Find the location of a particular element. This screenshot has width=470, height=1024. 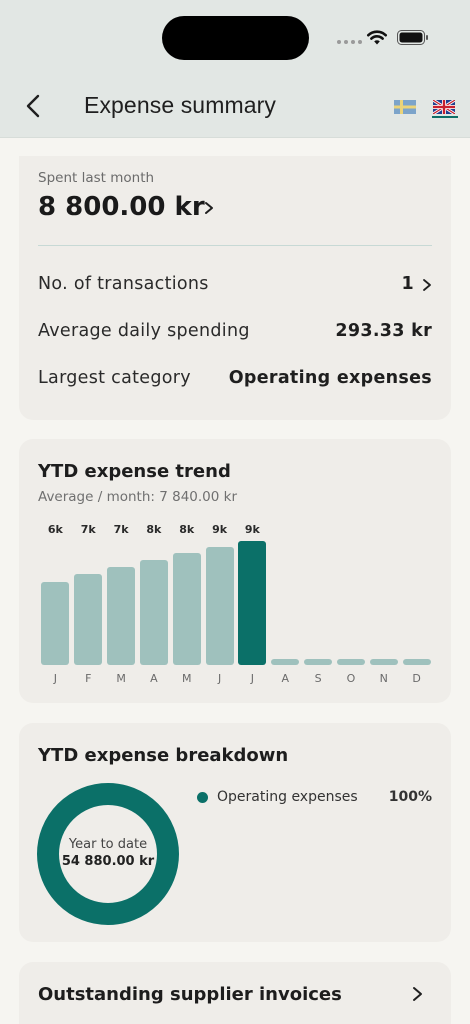

trend-title: YTD expense trend is located at coordinates (134, 471).